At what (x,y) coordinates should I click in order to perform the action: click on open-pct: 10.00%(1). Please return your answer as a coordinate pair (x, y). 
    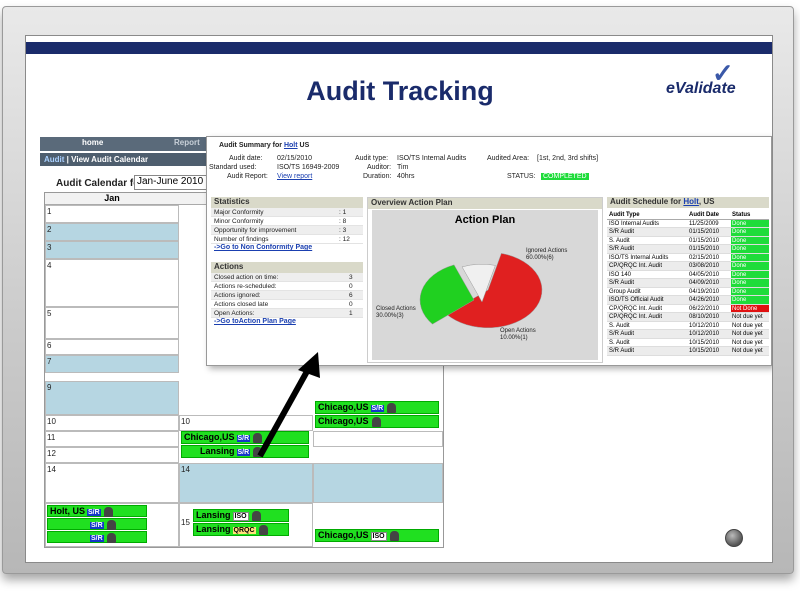
    Looking at the image, I should click on (514, 338).